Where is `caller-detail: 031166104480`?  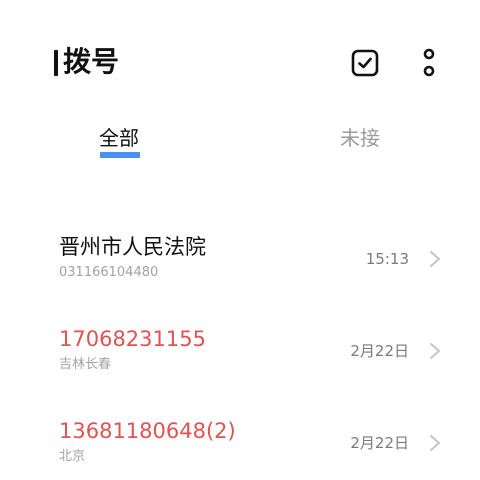
caller-detail: 031166104480 is located at coordinates (109, 272).